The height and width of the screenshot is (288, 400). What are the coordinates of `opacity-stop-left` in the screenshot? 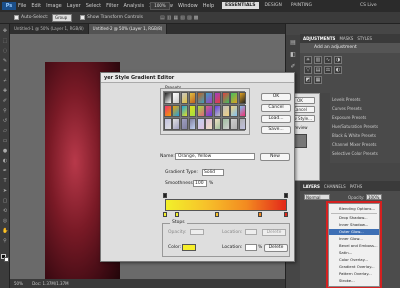 It's located at (165, 195).